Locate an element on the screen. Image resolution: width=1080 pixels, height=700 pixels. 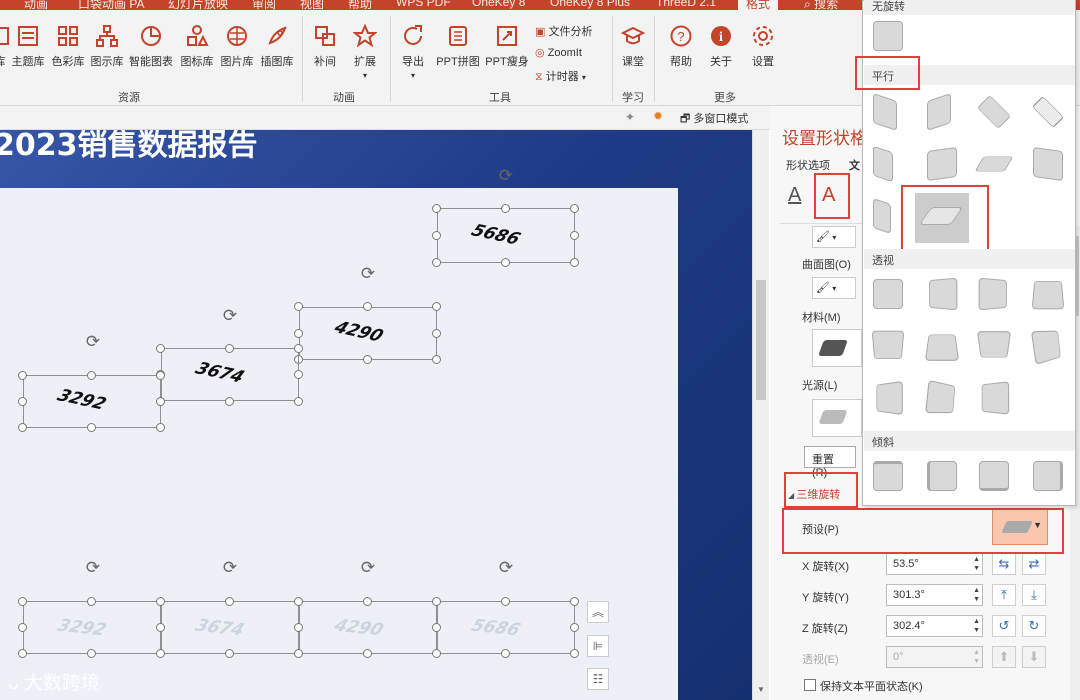
tab-onekey8: OneKey 8 is located at coordinates (498, 4).